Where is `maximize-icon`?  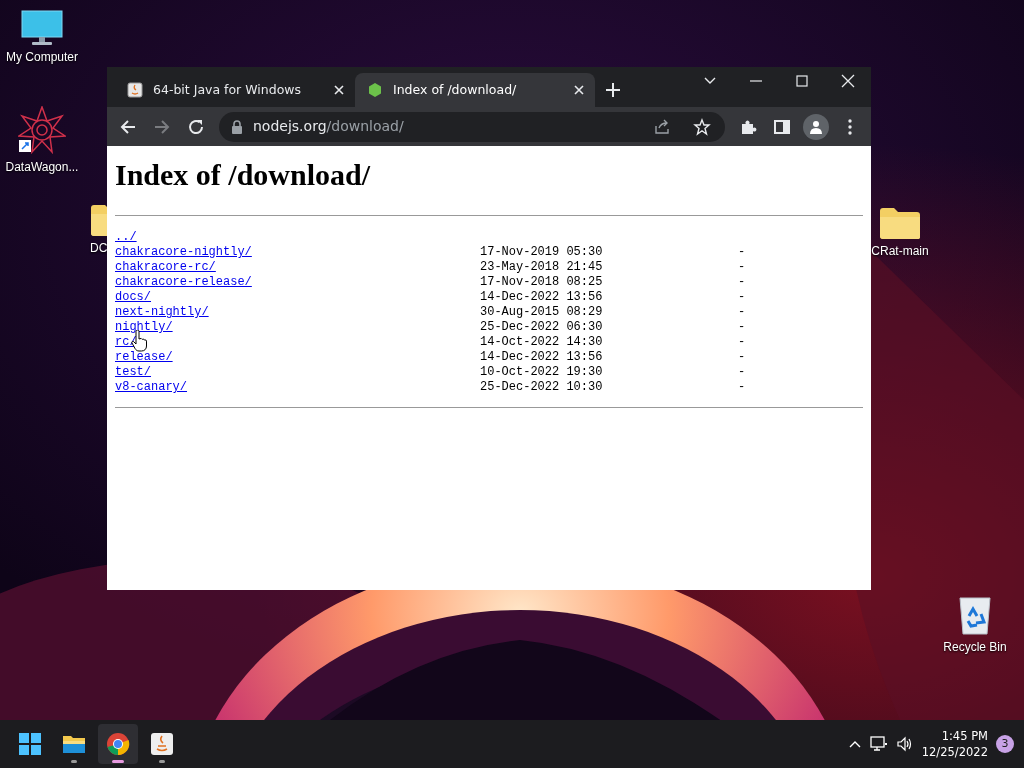
maximize-icon is located at coordinates (802, 81).